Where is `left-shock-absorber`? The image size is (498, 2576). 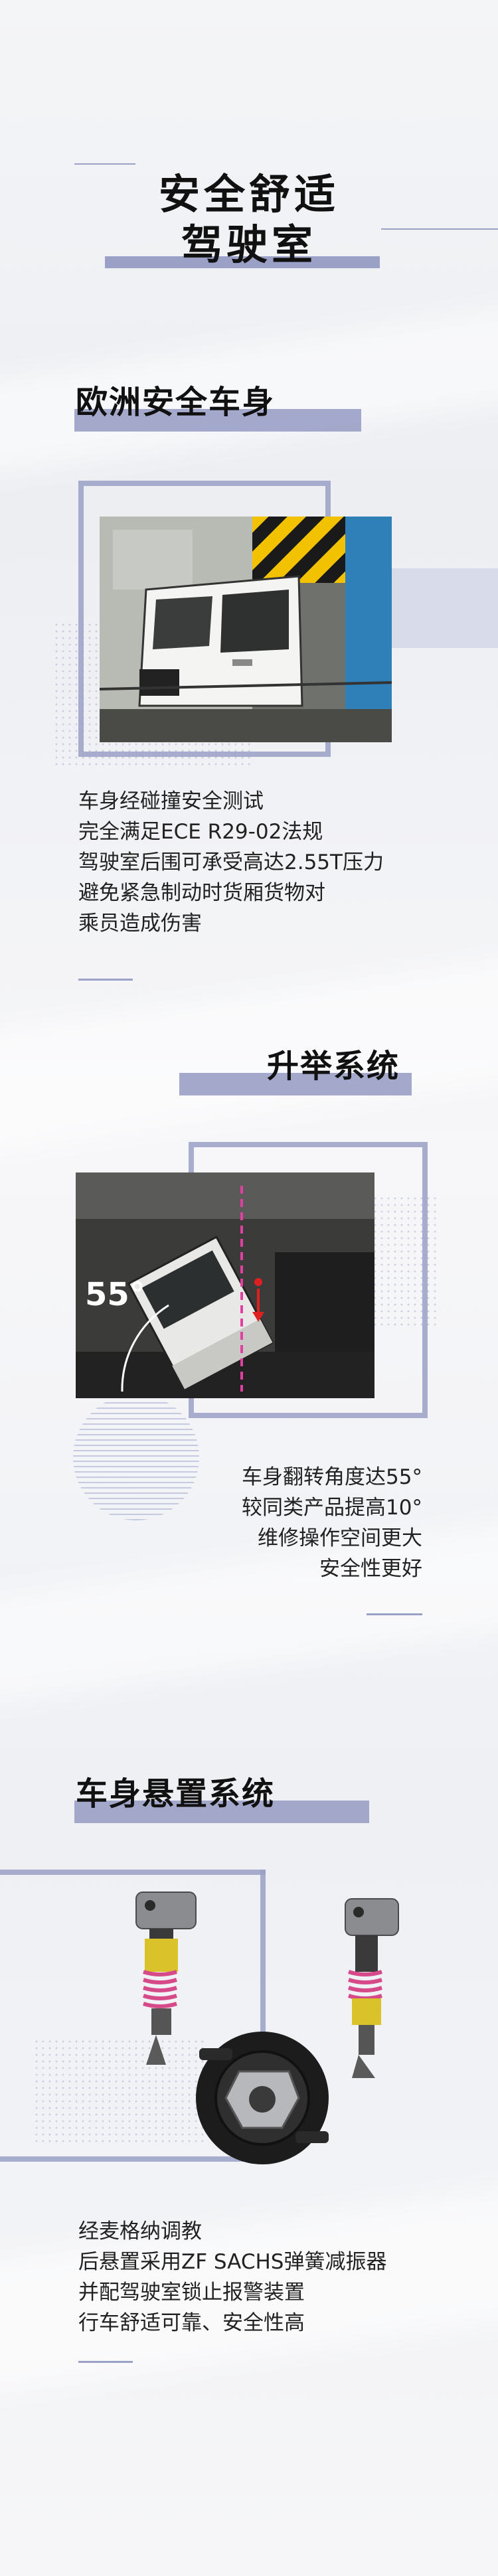
left-shock-absorber is located at coordinates (166, 1978).